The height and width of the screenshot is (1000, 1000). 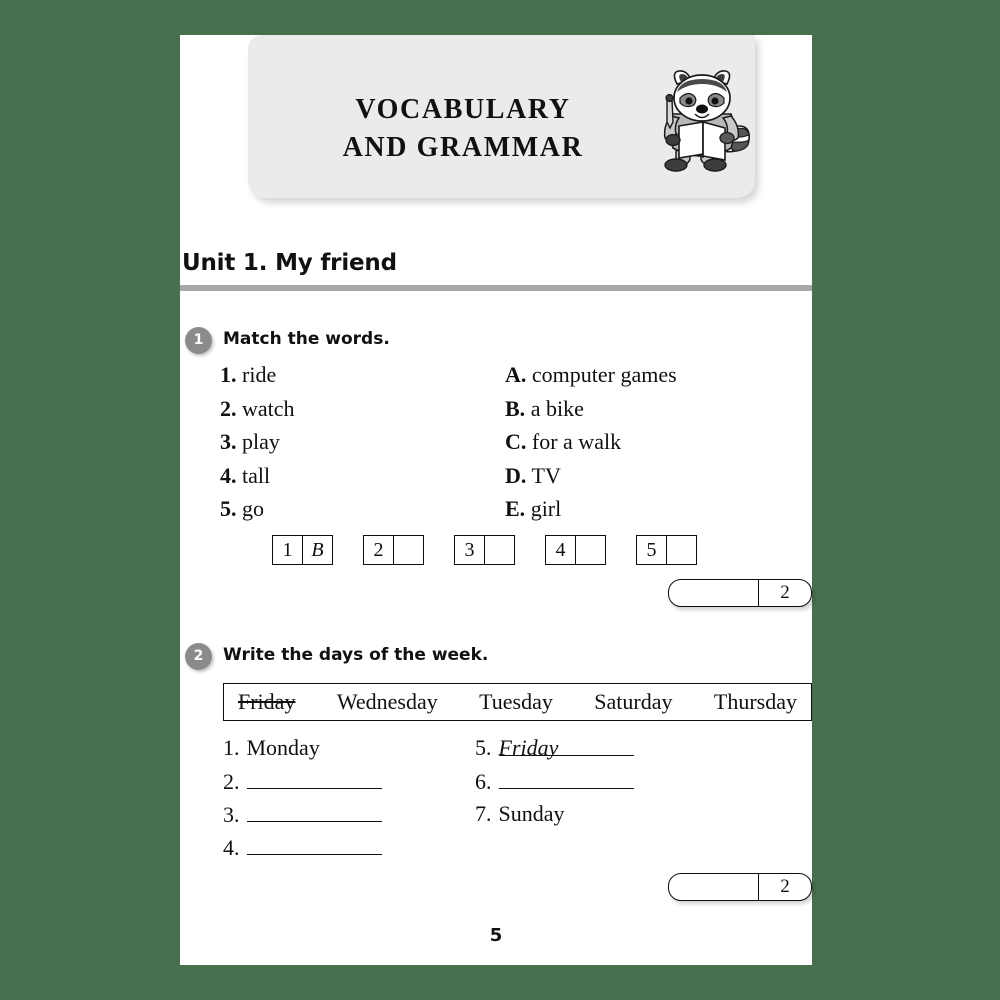 What do you see at coordinates (198, 340) in the screenshot?
I see `exercise-1-badge: 1` at bounding box center [198, 340].